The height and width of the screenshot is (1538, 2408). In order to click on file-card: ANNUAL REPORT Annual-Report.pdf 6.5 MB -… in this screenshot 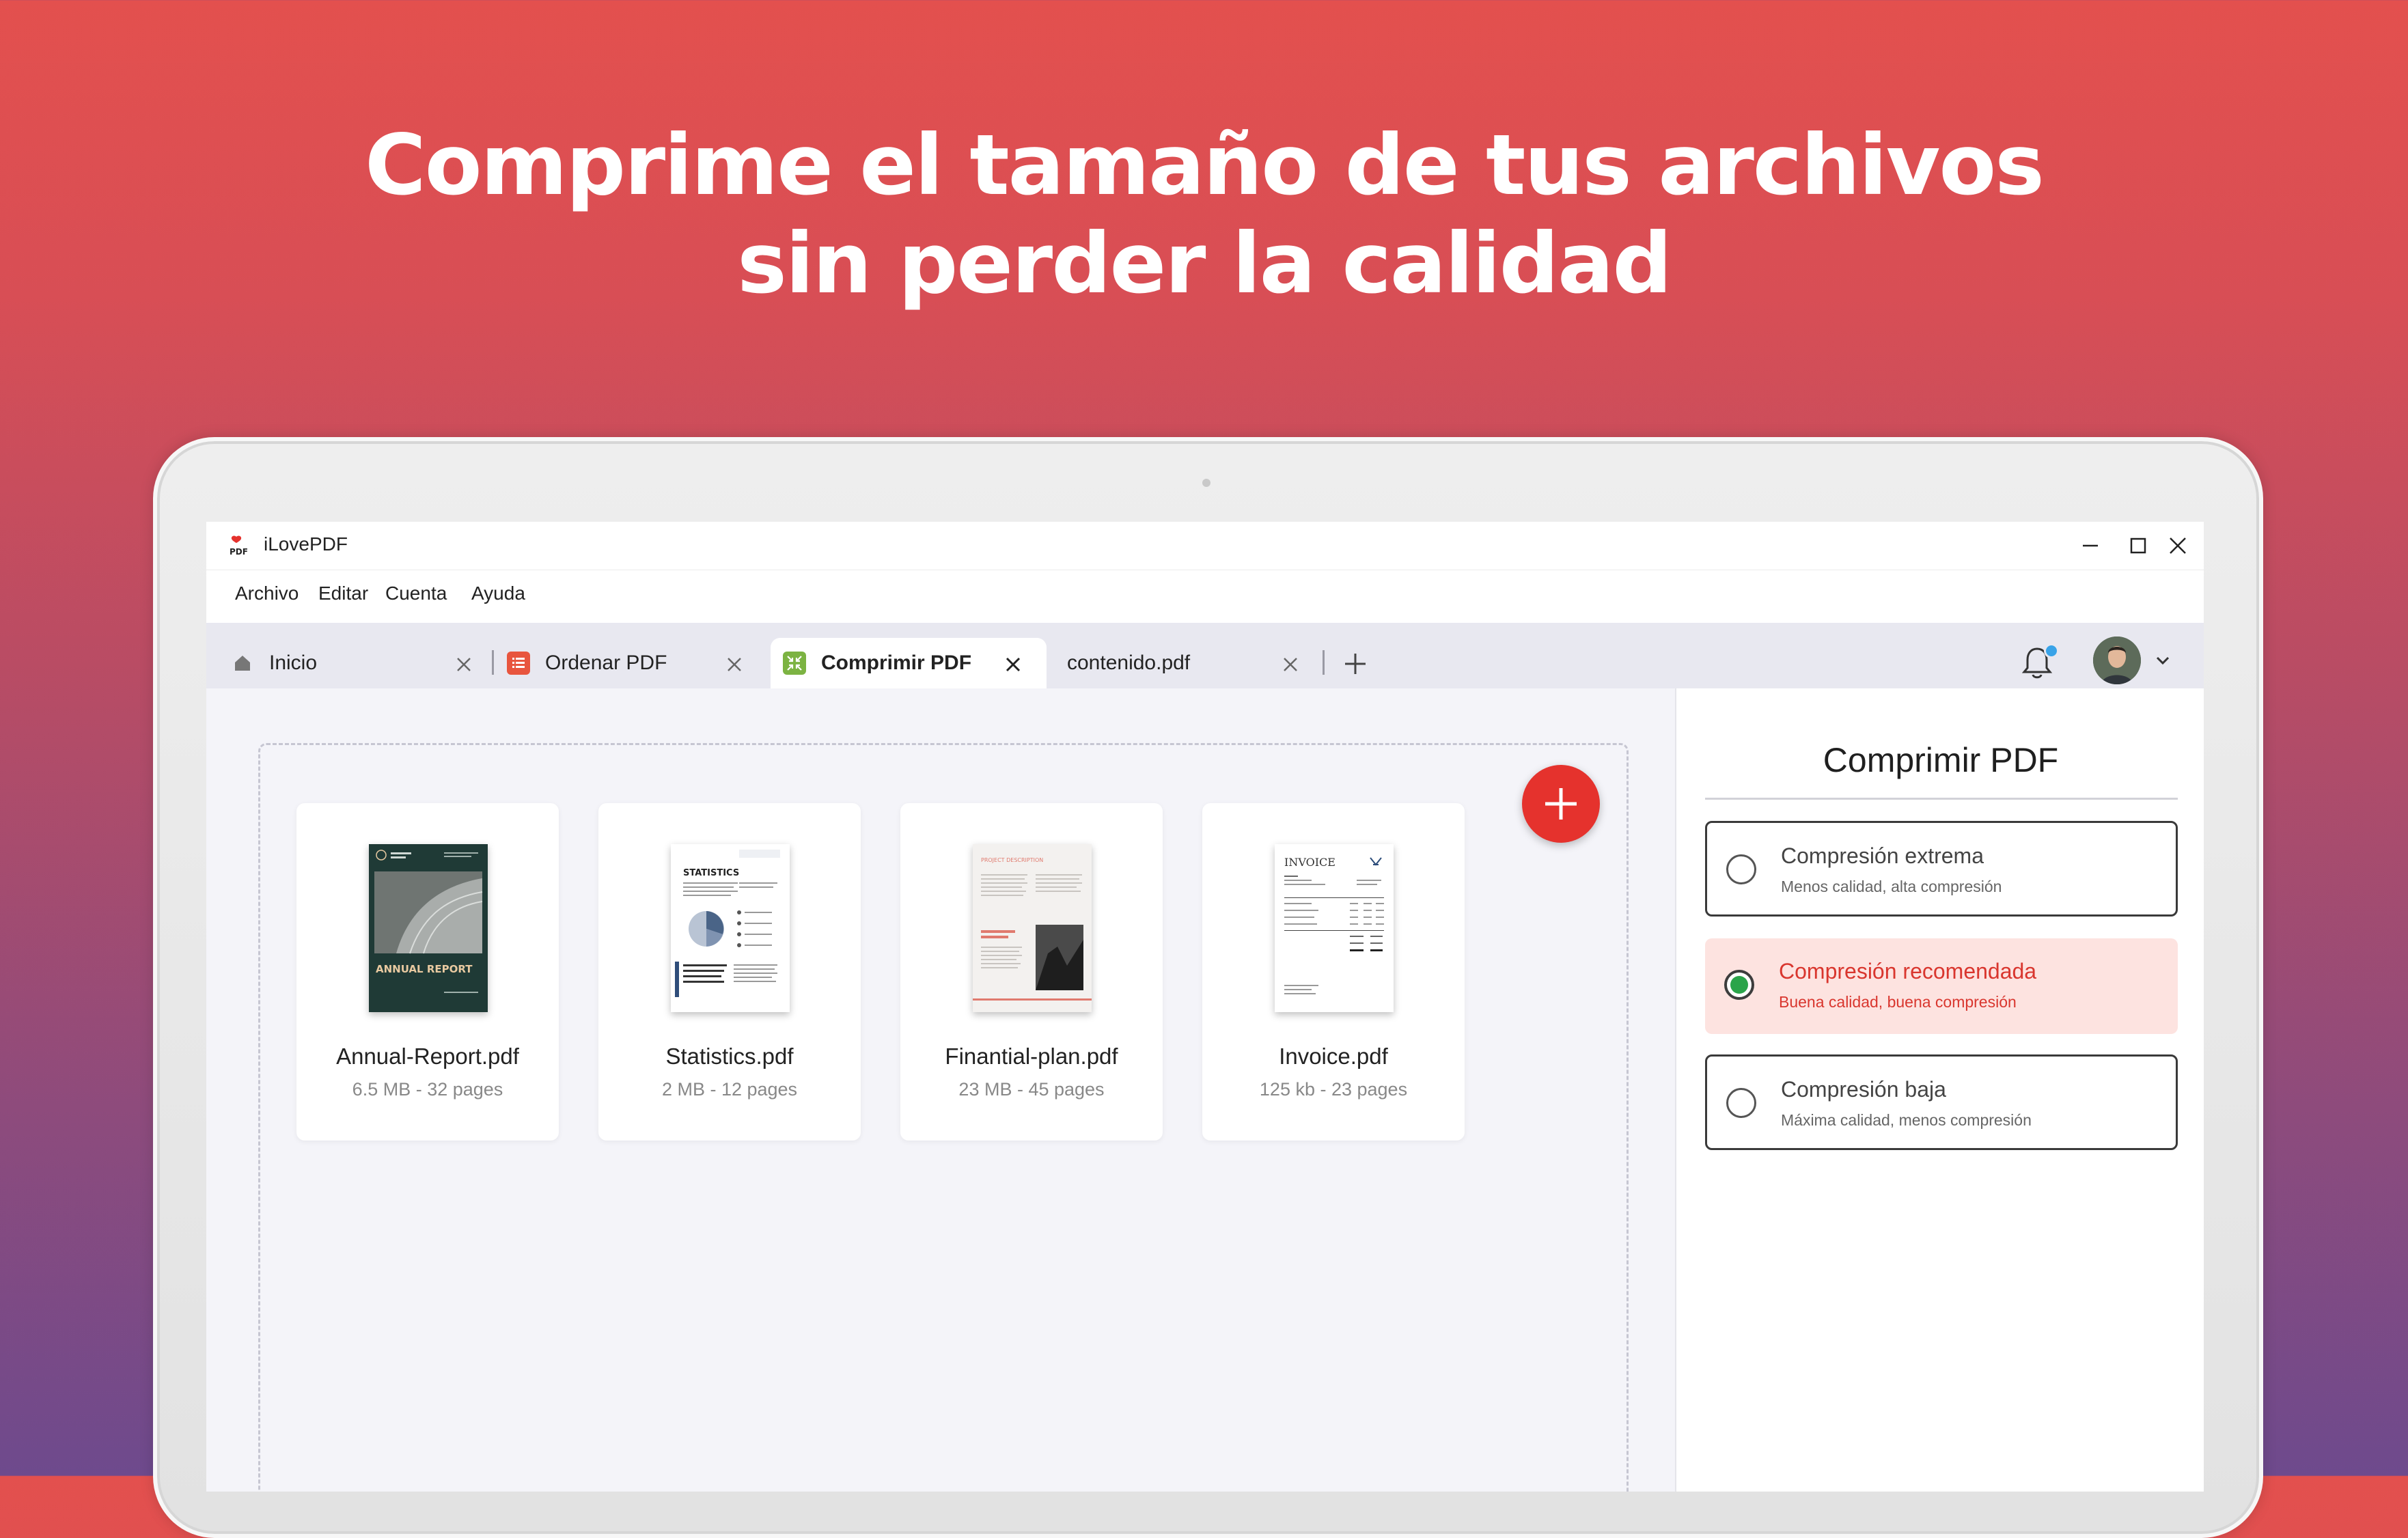, I will do `click(428, 972)`.